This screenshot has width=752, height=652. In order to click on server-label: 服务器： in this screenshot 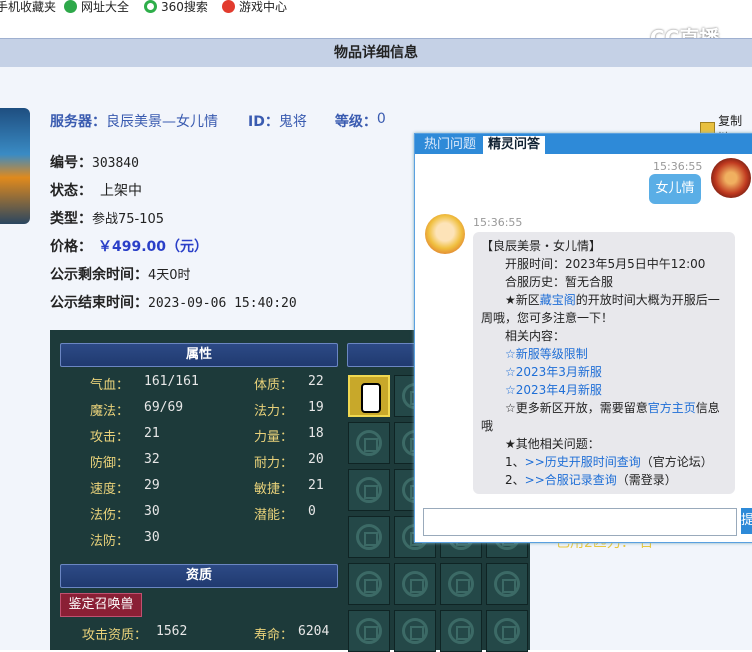, I will do `click(78, 122)`.